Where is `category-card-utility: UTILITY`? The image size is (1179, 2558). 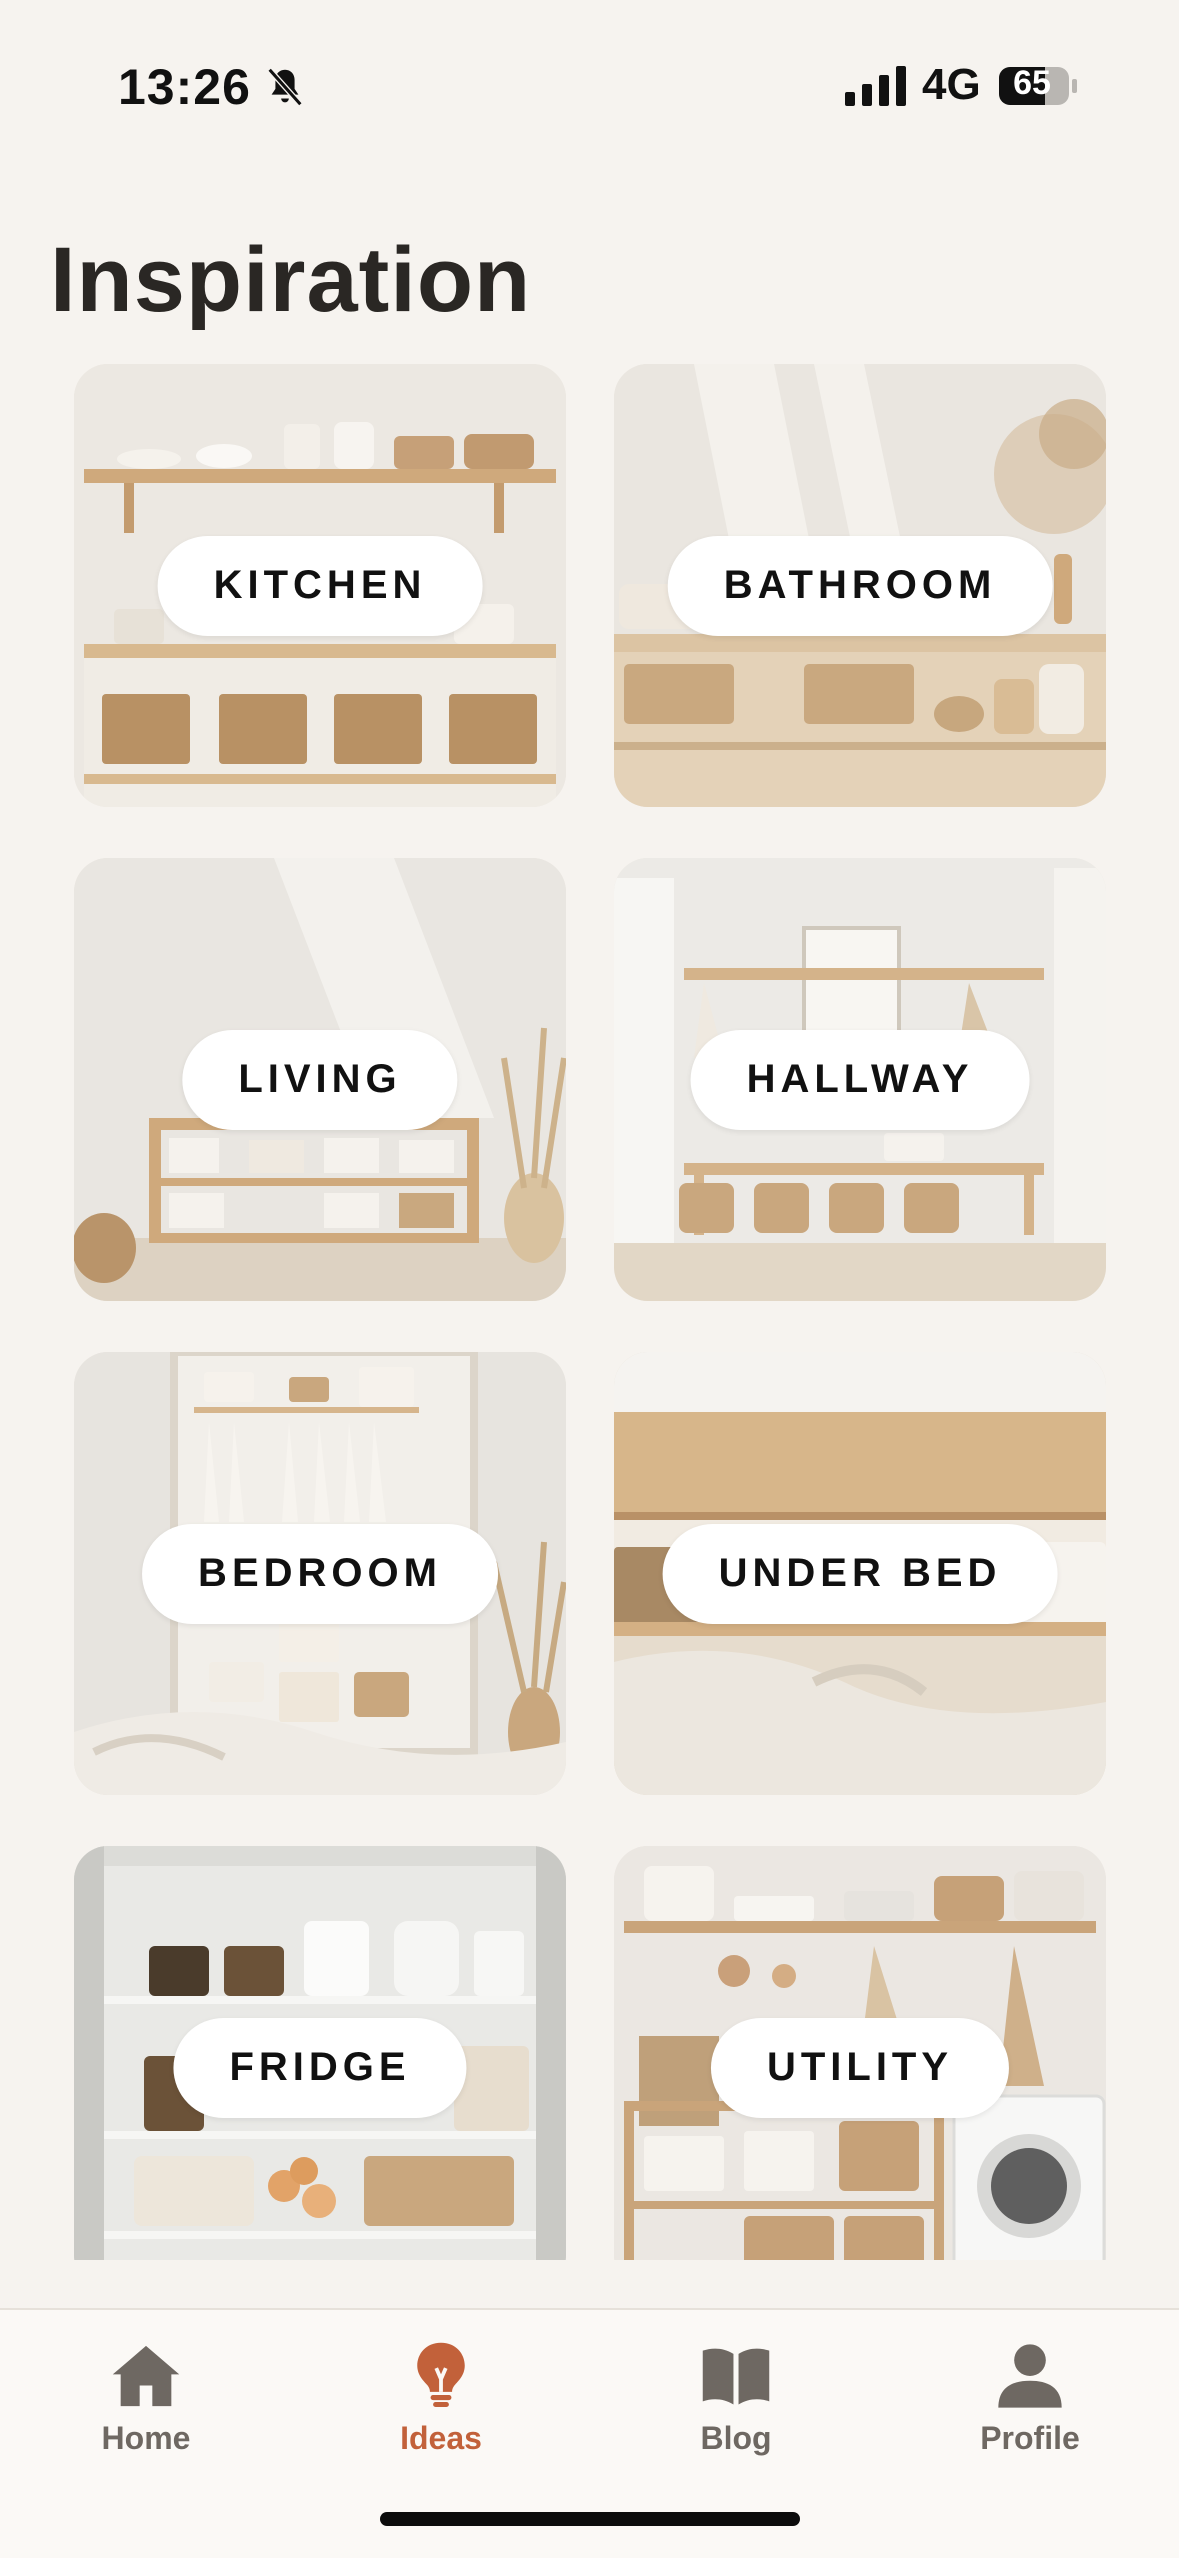
category-card-utility: UTILITY is located at coordinates (860, 2053).